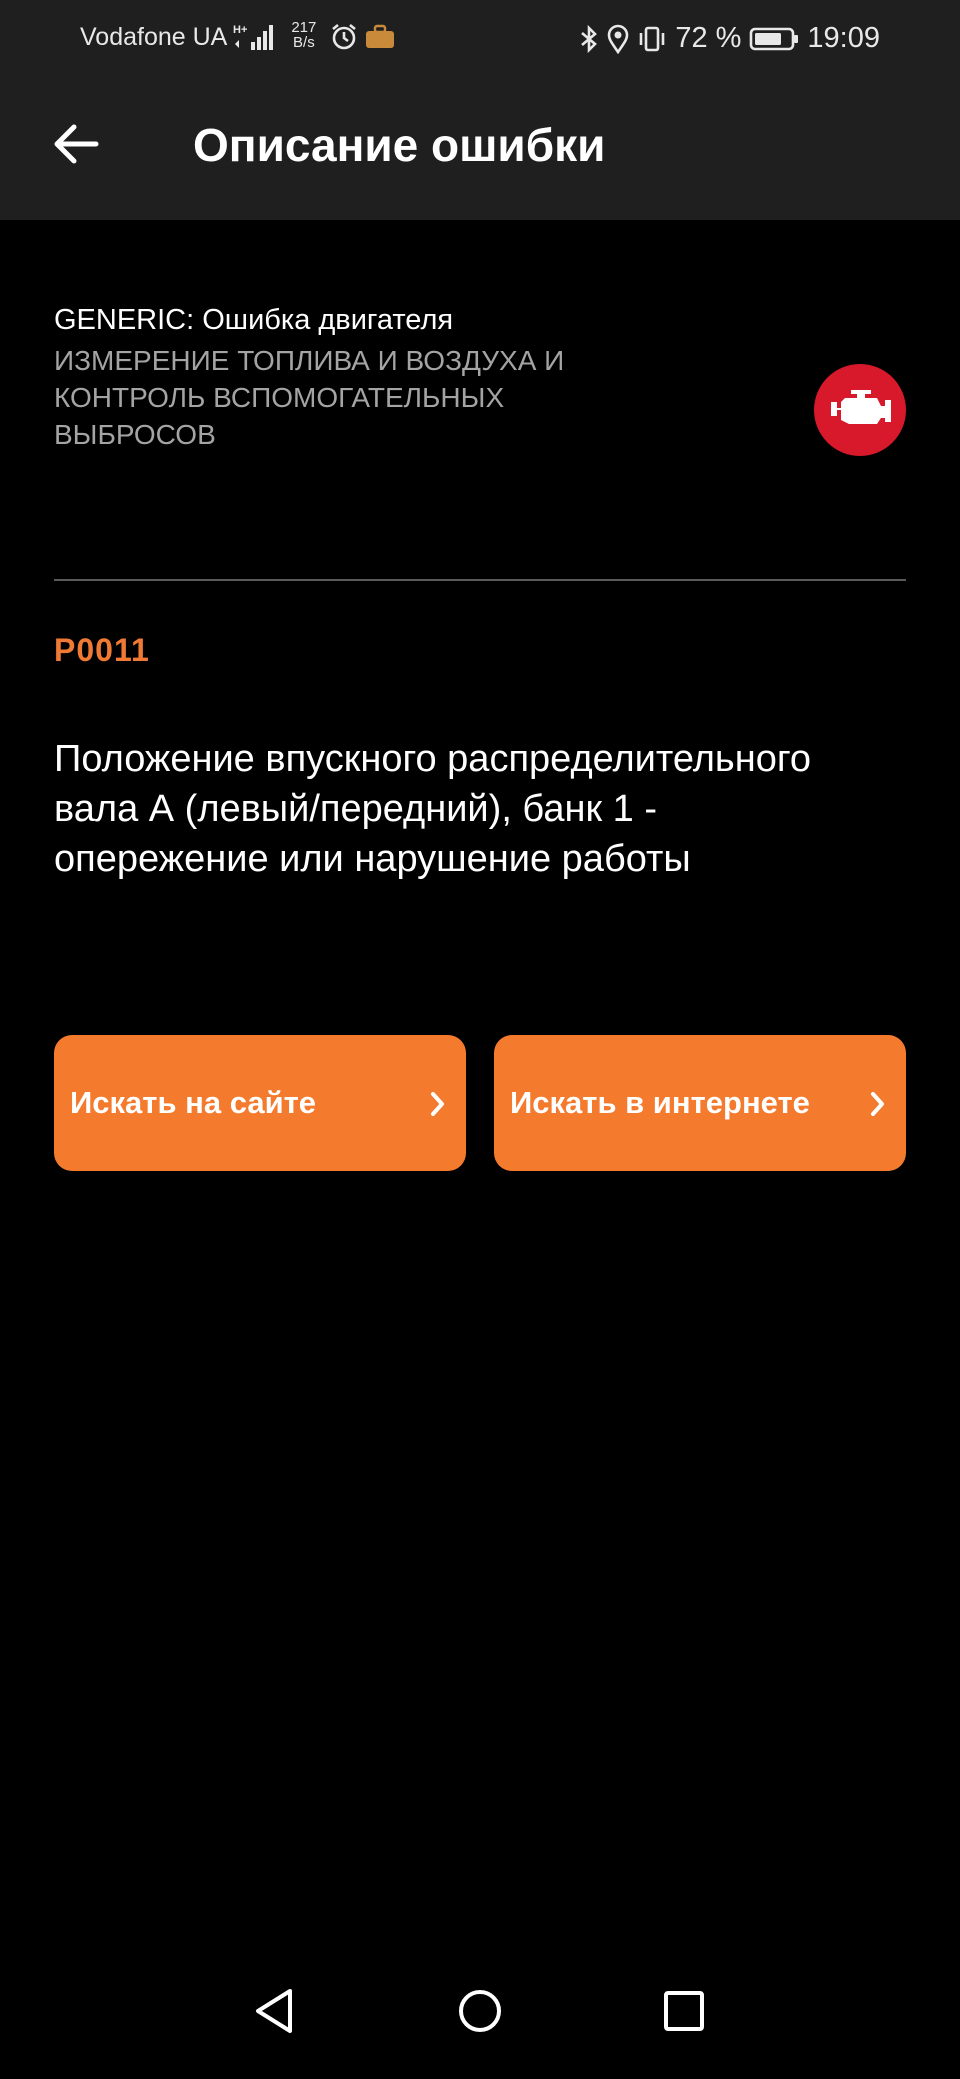  I want to click on carrier-name: Vodafone UA, so click(154, 36).